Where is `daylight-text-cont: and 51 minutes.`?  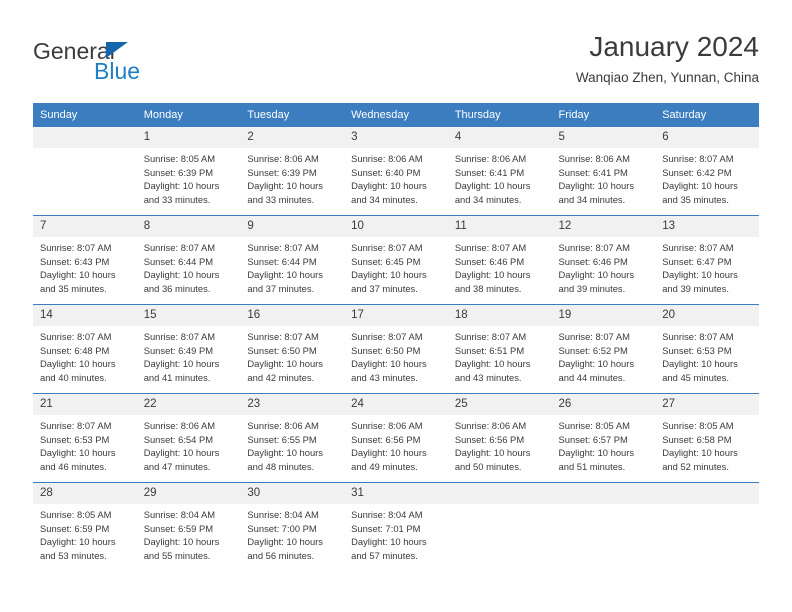
daylight-text-cont: and 51 minutes. is located at coordinates (592, 466).